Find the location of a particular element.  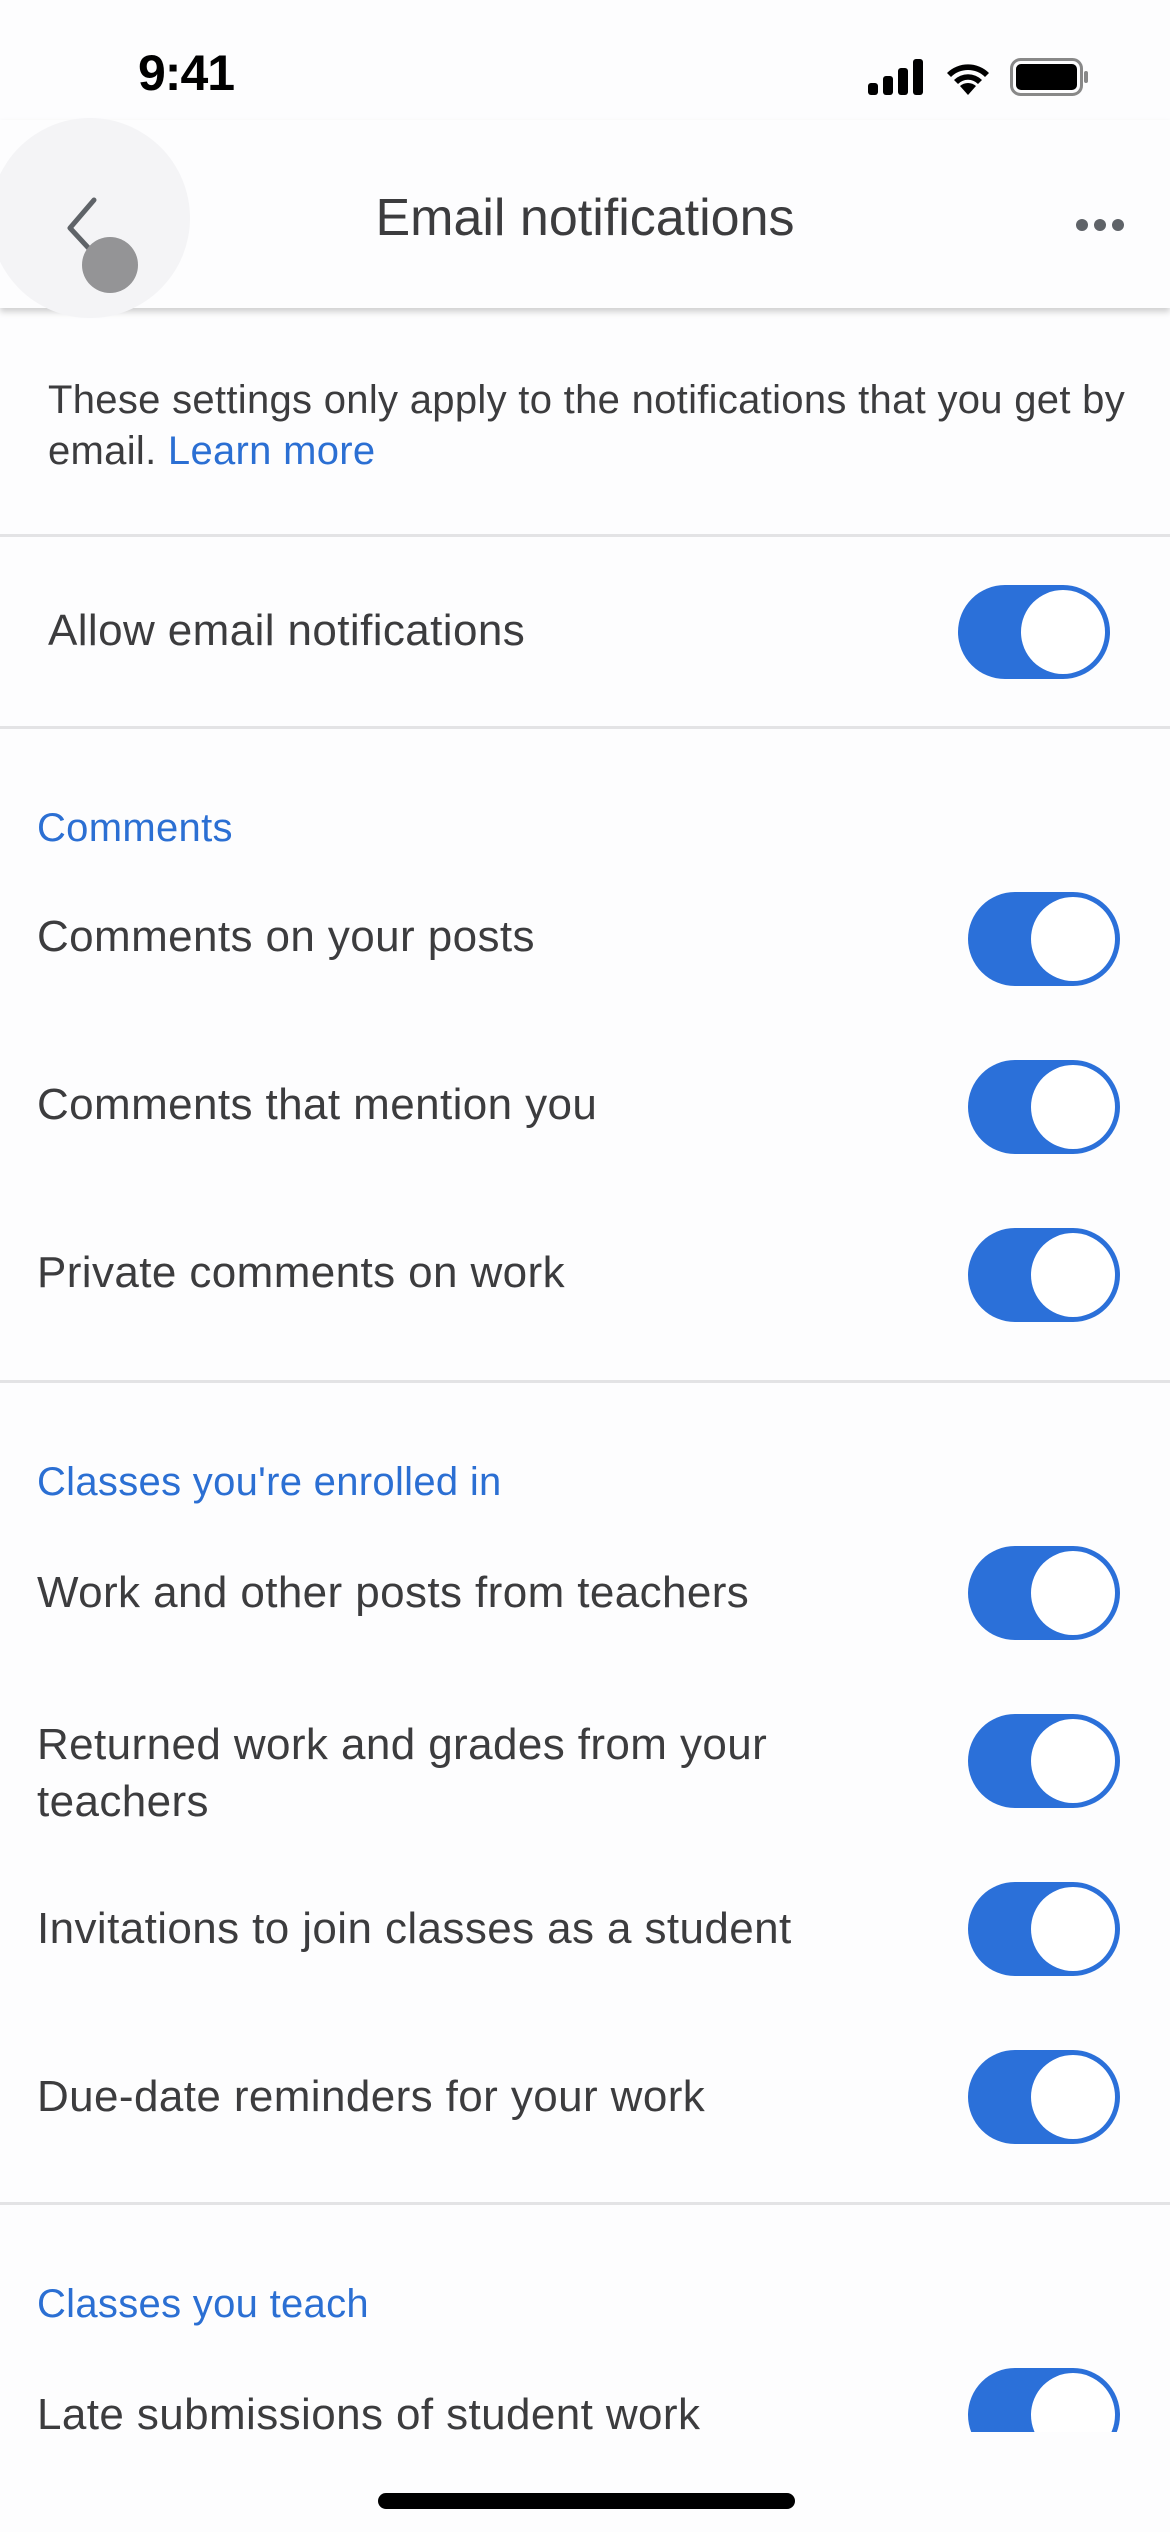

setting-row: Private comments on work is located at coordinates (585, 1275).